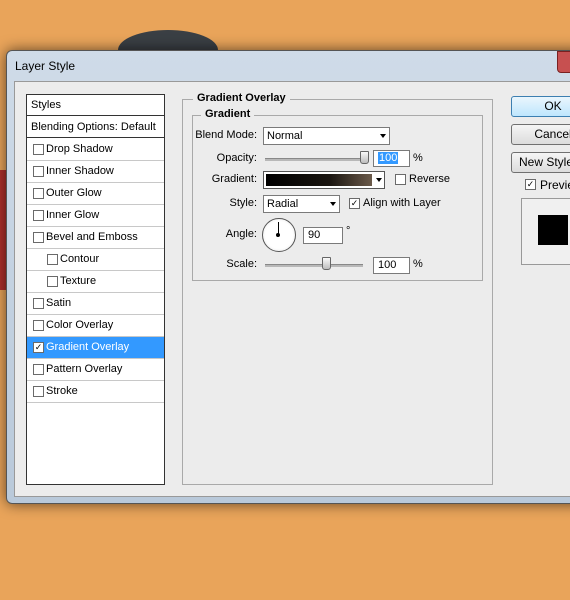 Image resolution: width=570 pixels, height=600 pixels. I want to click on angle-dial, so click(279, 235).